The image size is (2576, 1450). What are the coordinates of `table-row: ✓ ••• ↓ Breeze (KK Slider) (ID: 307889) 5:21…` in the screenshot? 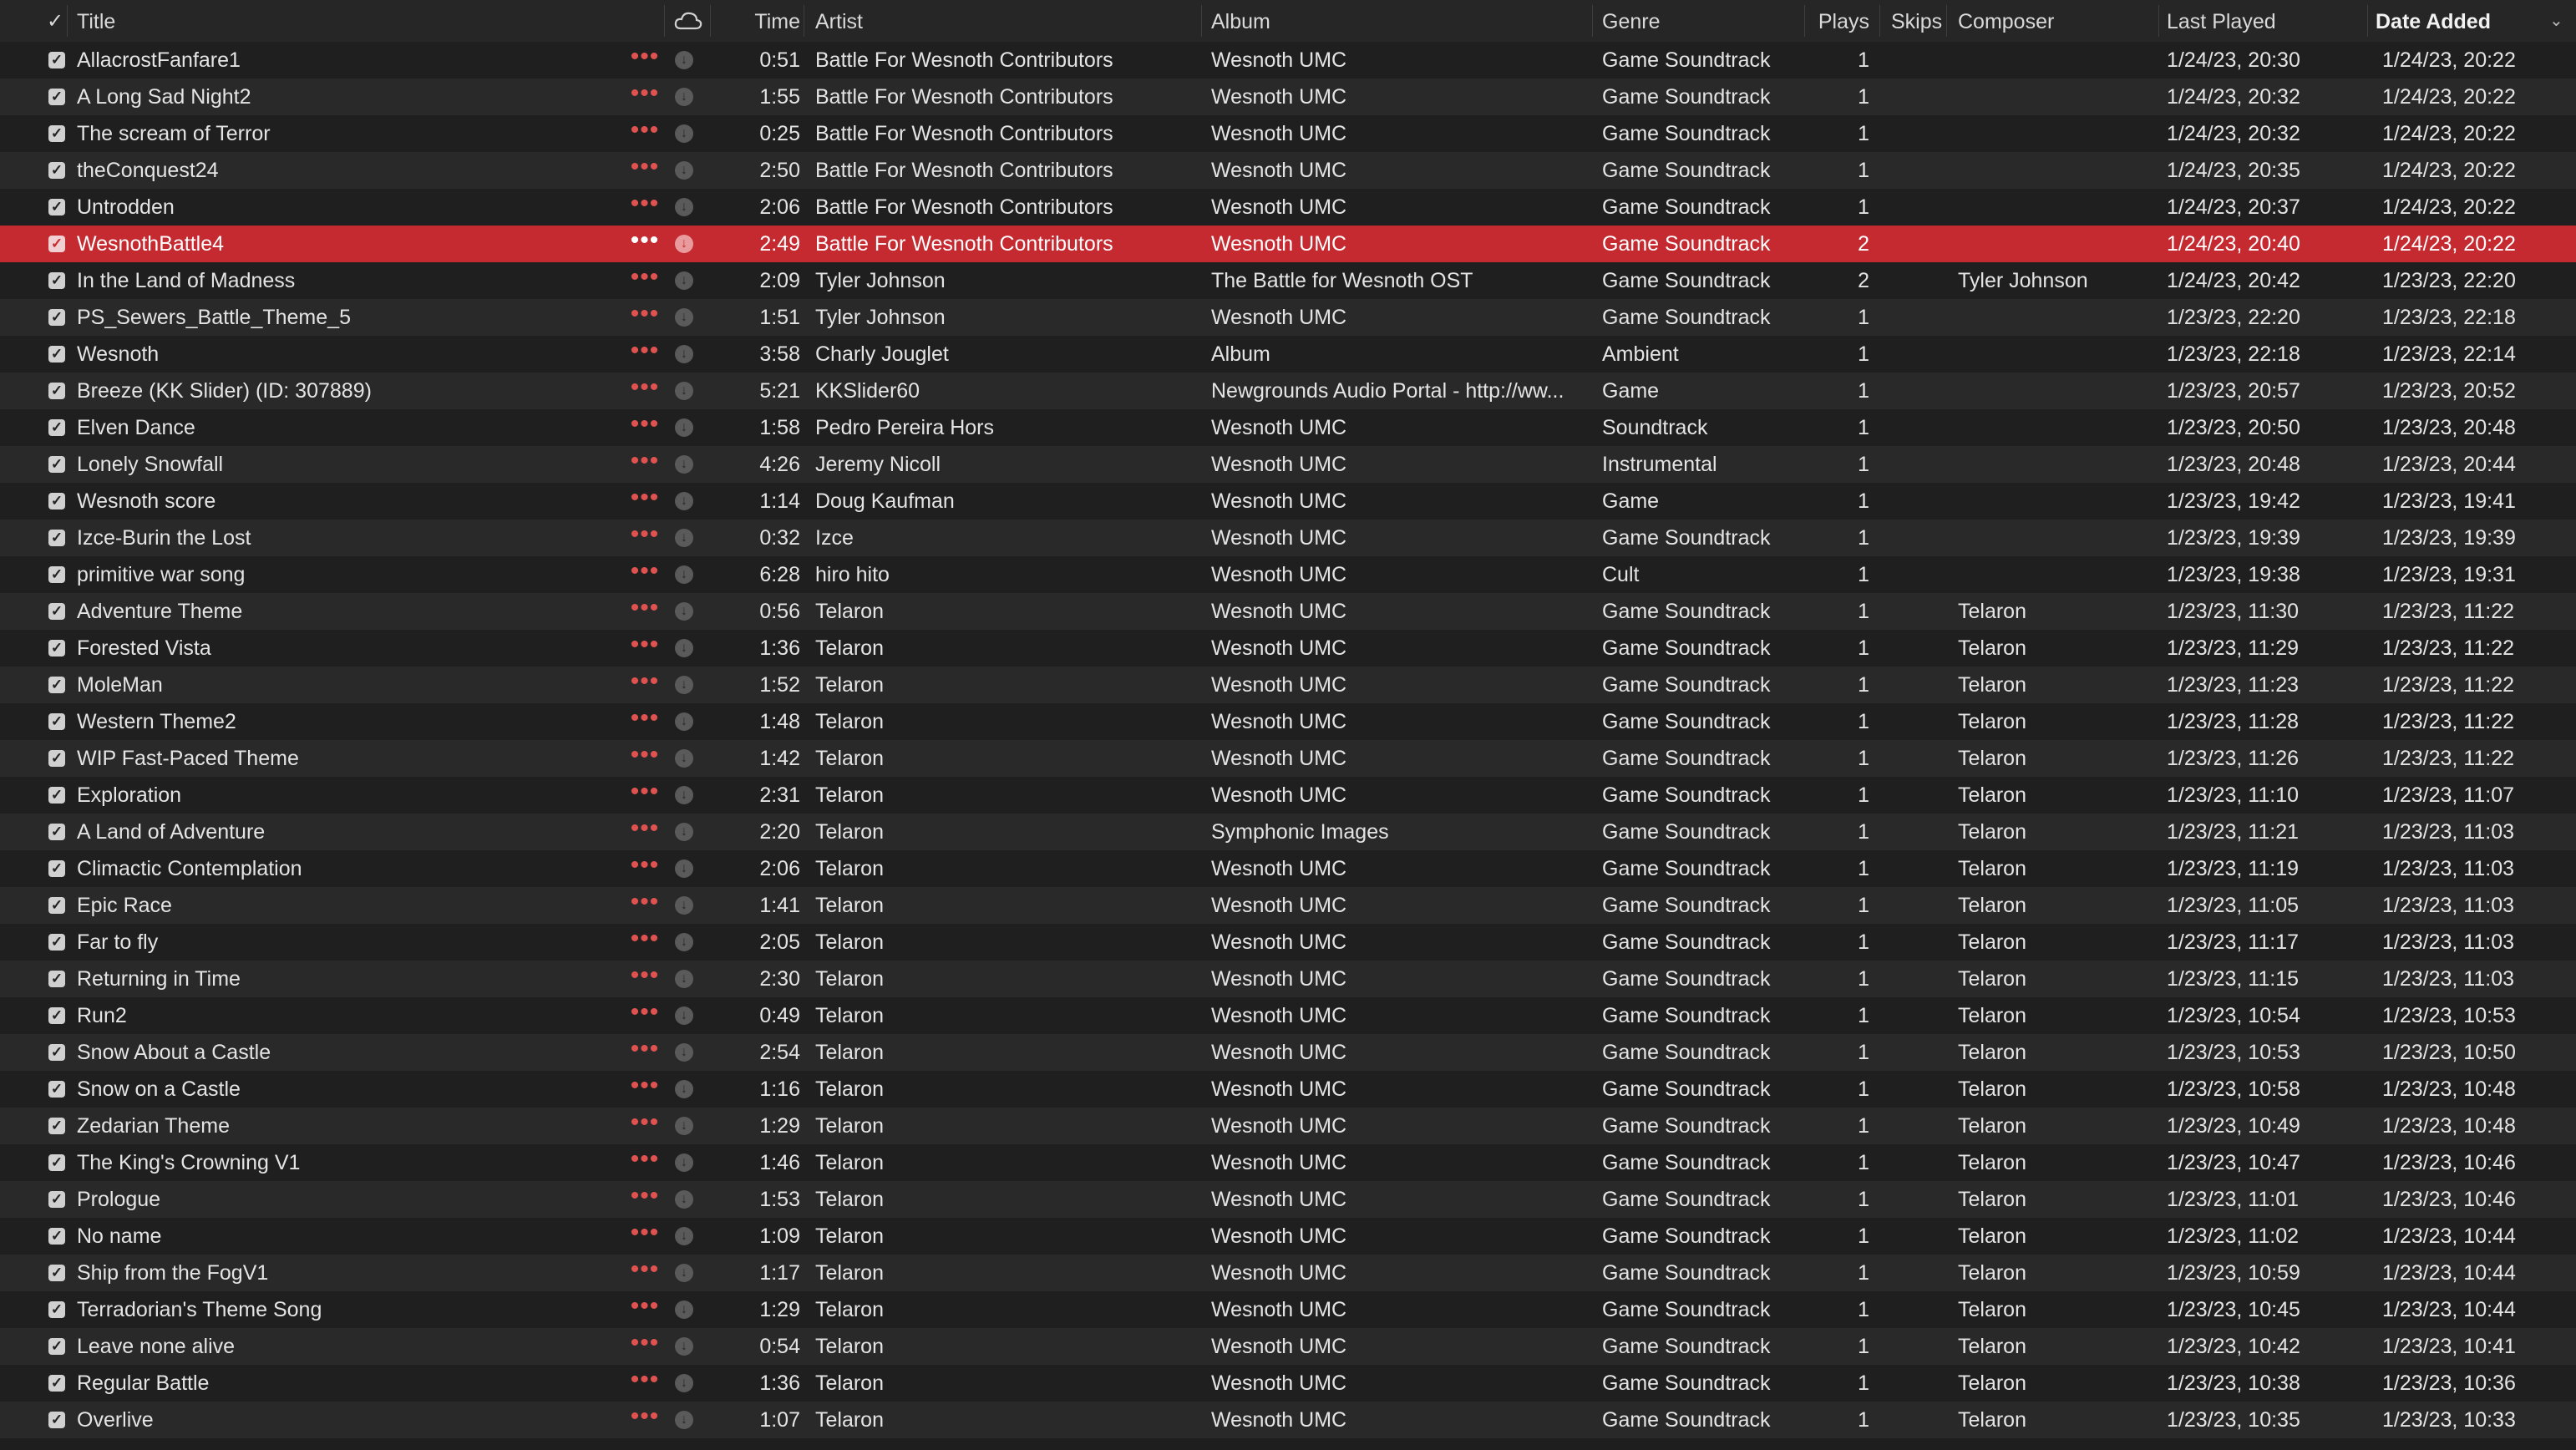 It's located at (1288, 391).